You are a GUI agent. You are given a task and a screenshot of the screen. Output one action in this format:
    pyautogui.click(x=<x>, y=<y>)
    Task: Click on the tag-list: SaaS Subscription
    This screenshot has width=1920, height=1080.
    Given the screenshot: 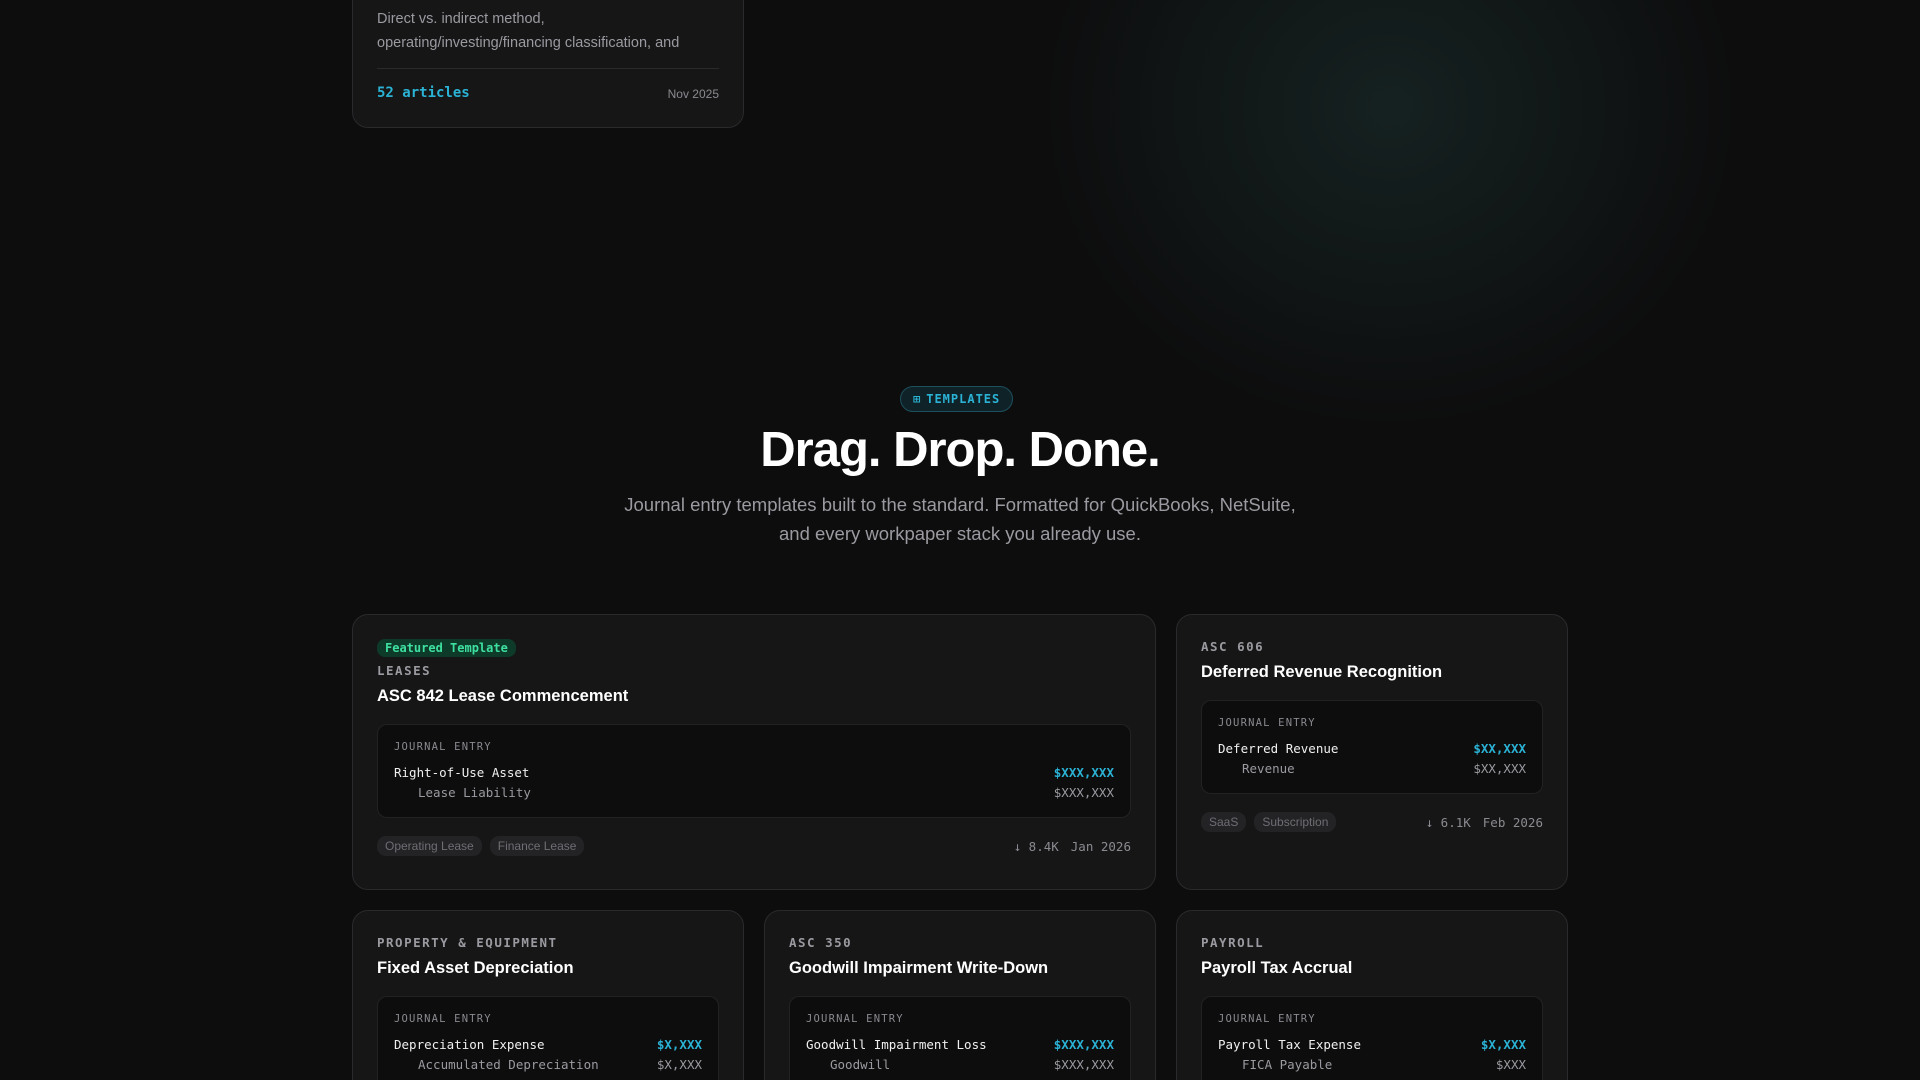 What is the action you would take?
    pyautogui.click(x=1269, y=822)
    